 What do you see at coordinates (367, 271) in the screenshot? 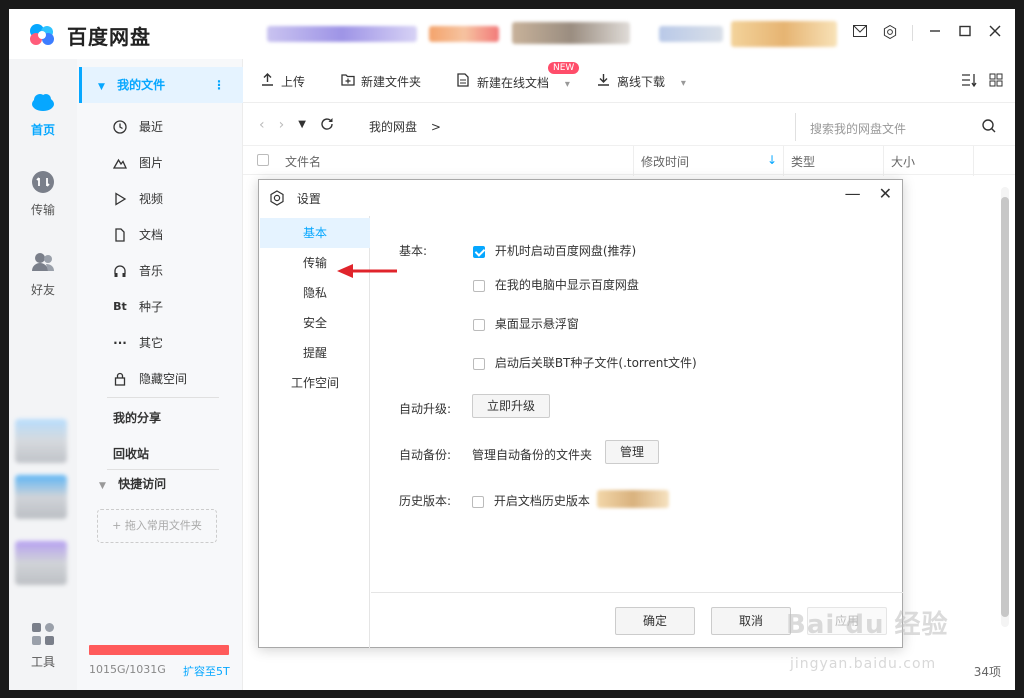
I see `annotation-arrow-icon` at bounding box center [367, 271].